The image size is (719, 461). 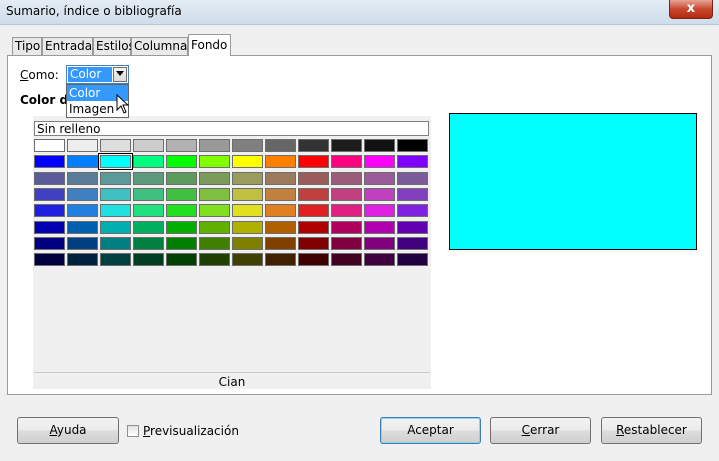 What do you see at coordinates (114, 46) in the screenshot?
I see `tab-estilos: Estilos` at bounding box center [114, 46].